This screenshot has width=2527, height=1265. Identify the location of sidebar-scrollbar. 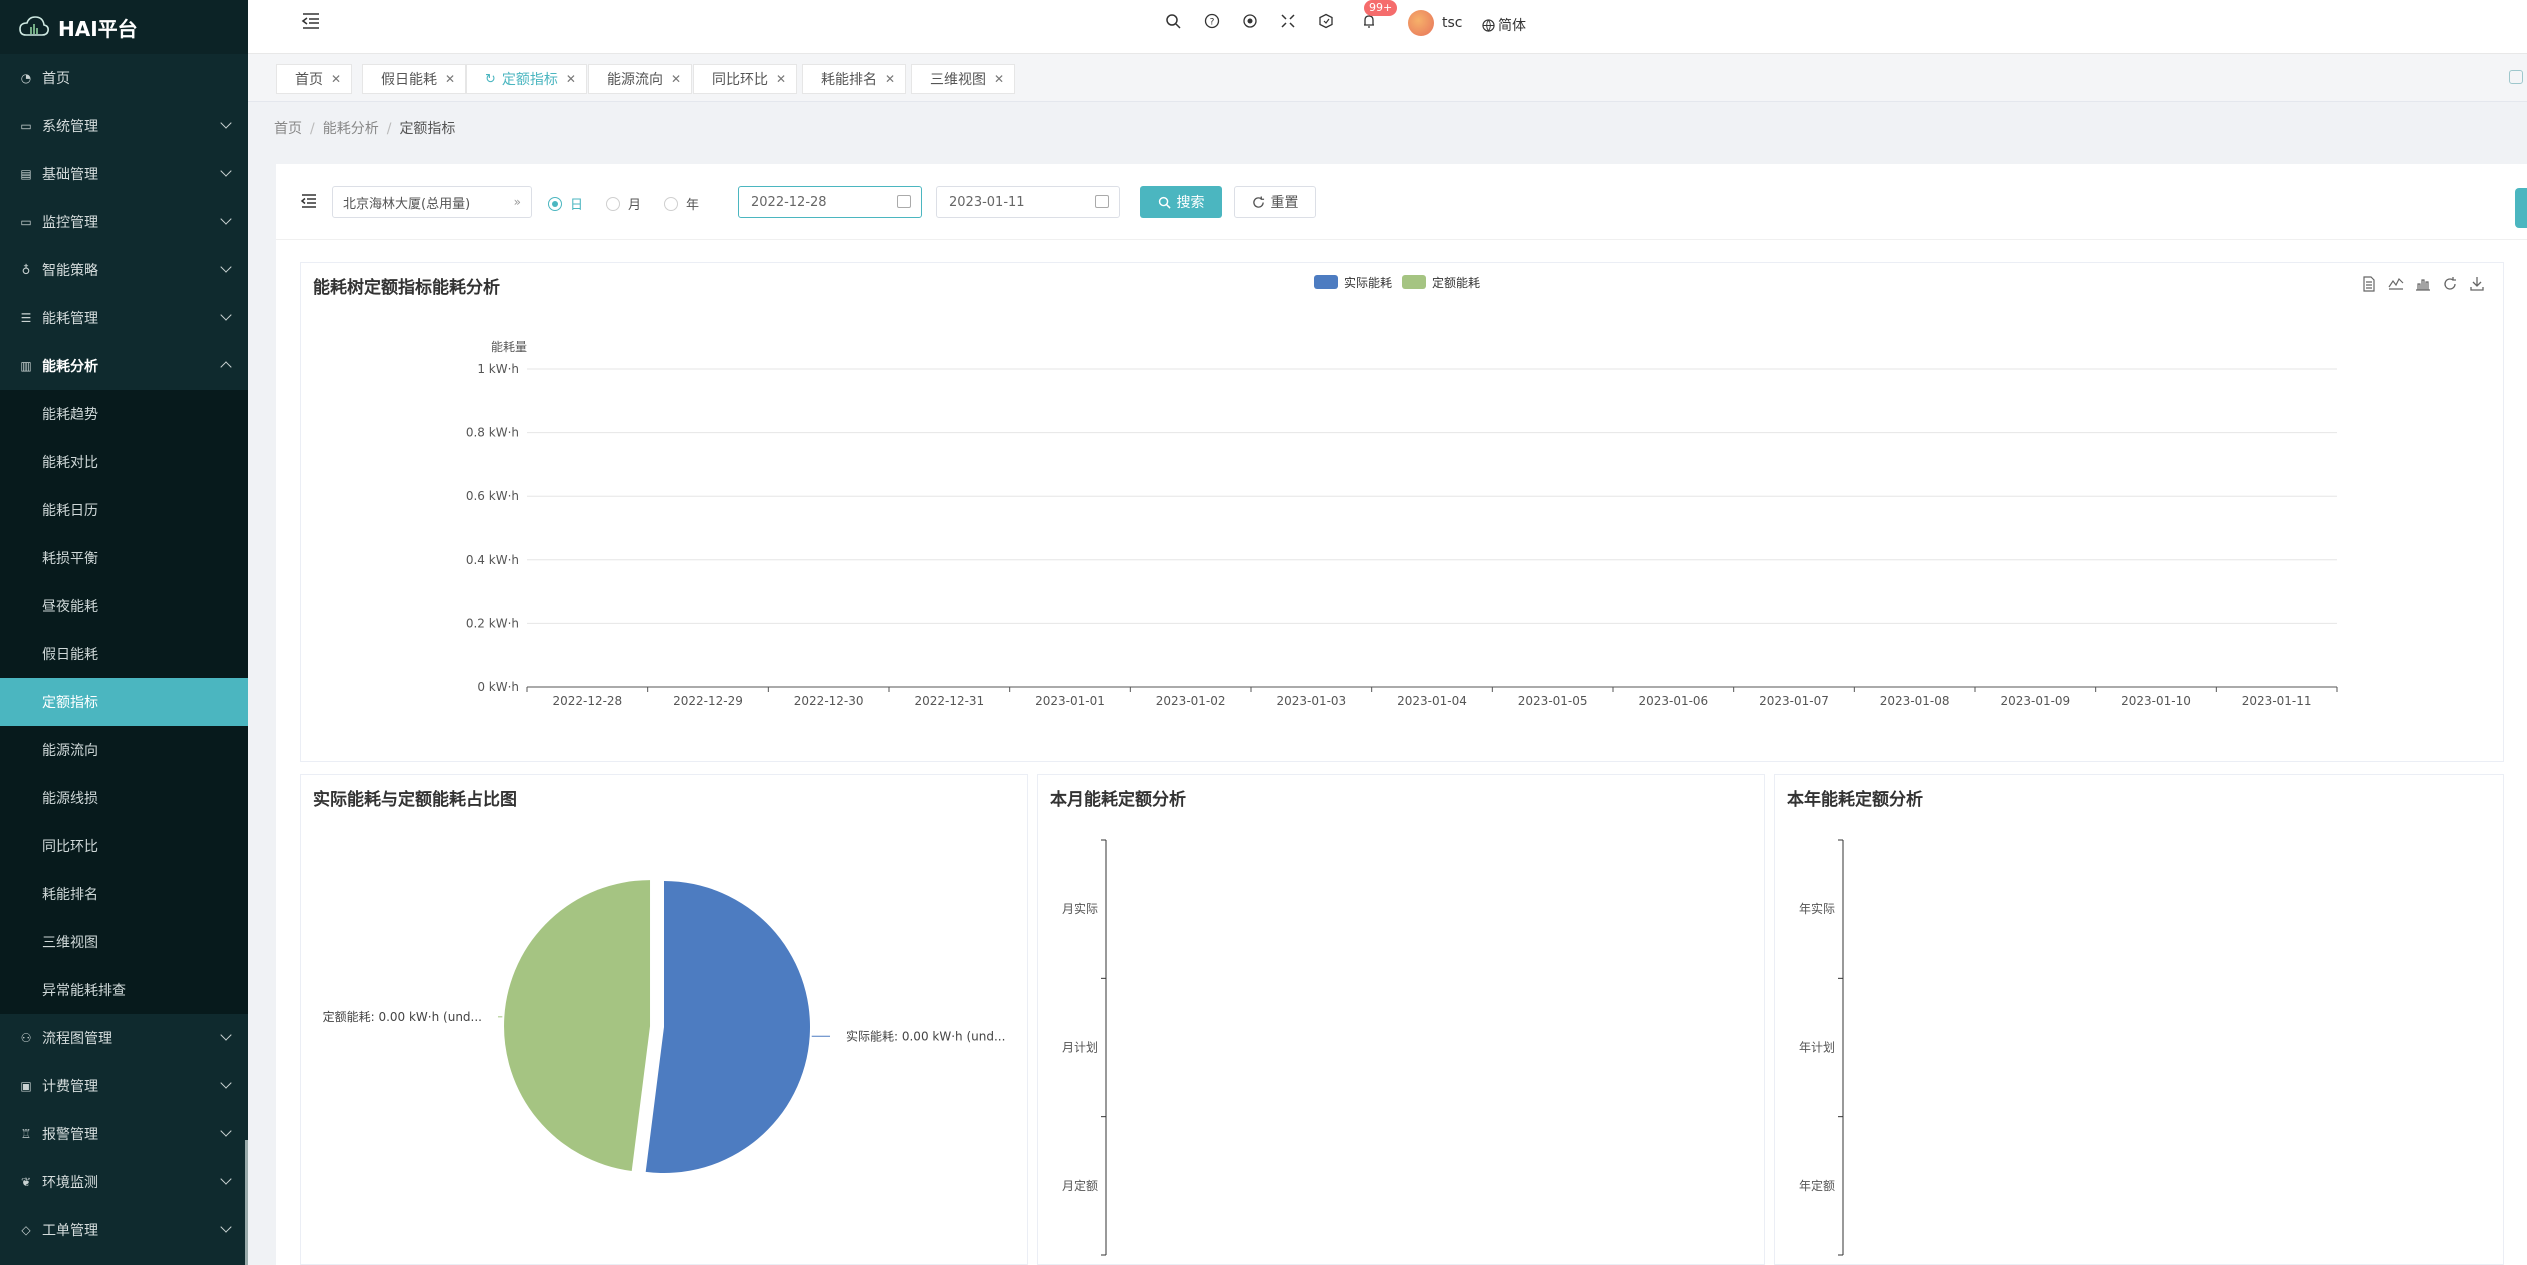
(246, 1202).